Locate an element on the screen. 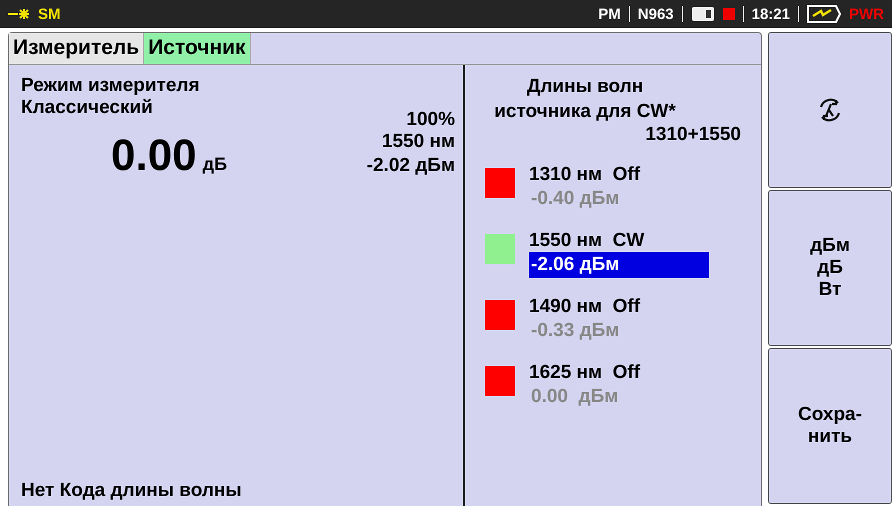 This screenshot has width=892, height=506. power-reading: -2.02 дБм is located at coordinates (410, 166).